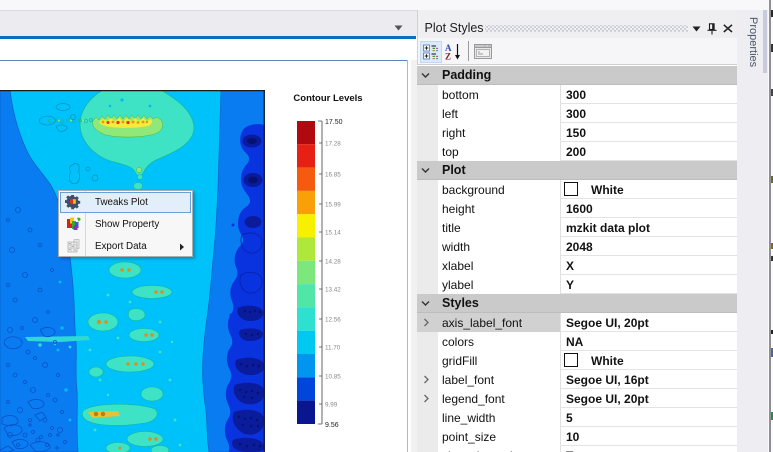  What do you see at coordinates (331, 405) in the screenshot?
I see `svg-text: 9.99` at bounding box center [331, 405].